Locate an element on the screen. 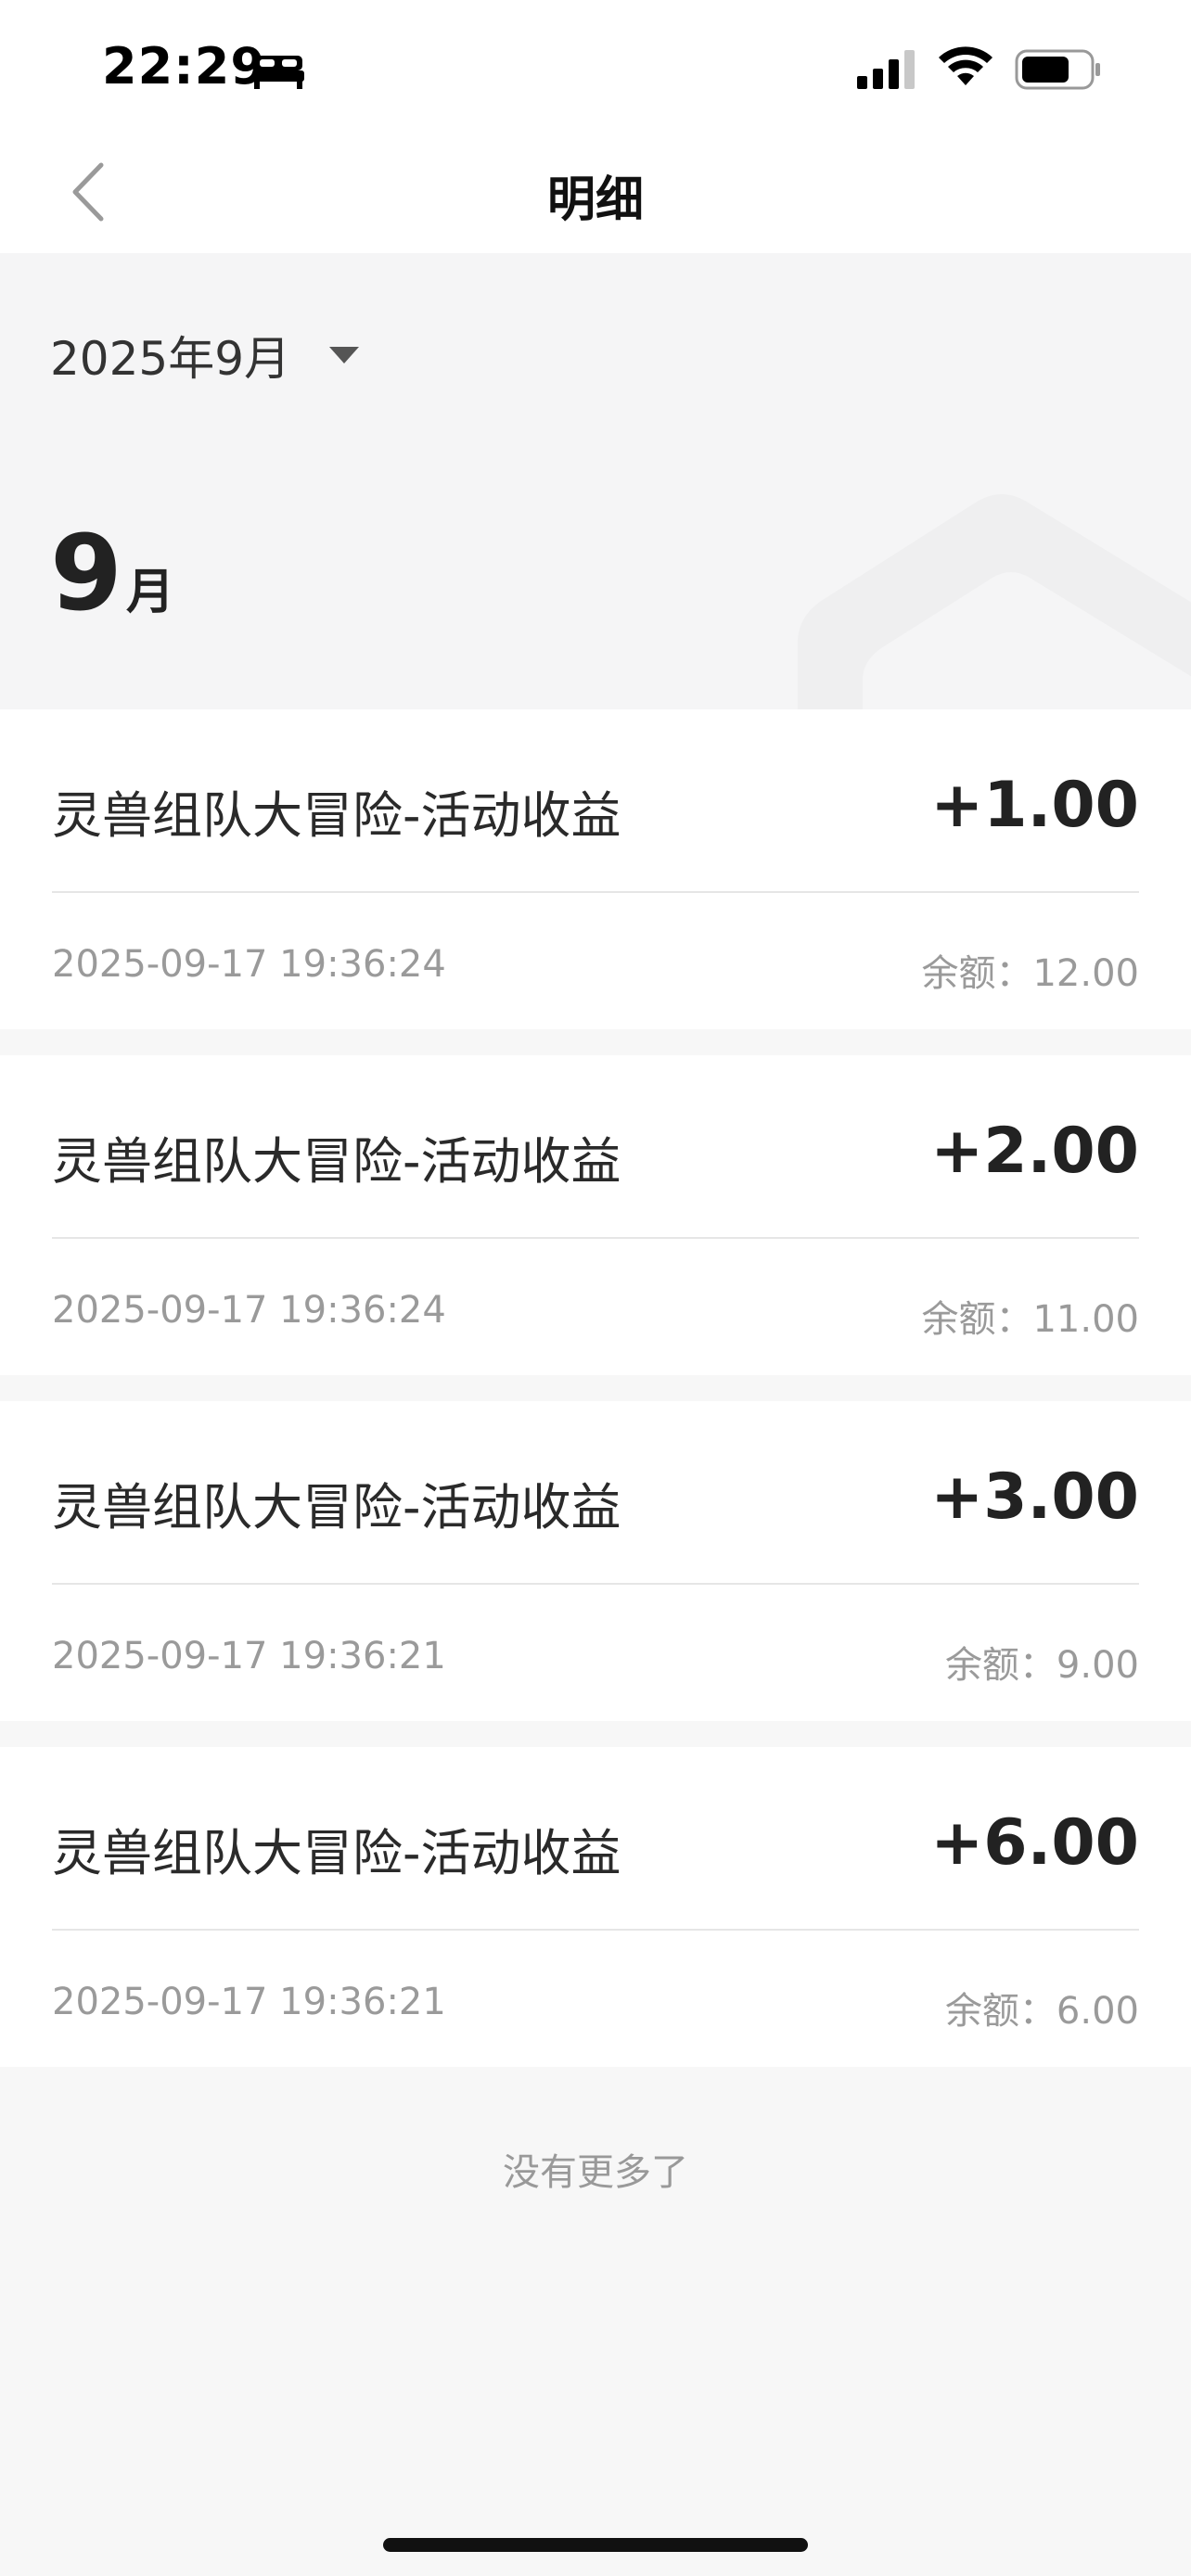 The width and height of the screenshot is (1191, 2576). transaction-amount: +6.00 is located at coordinates (1034, 1843).